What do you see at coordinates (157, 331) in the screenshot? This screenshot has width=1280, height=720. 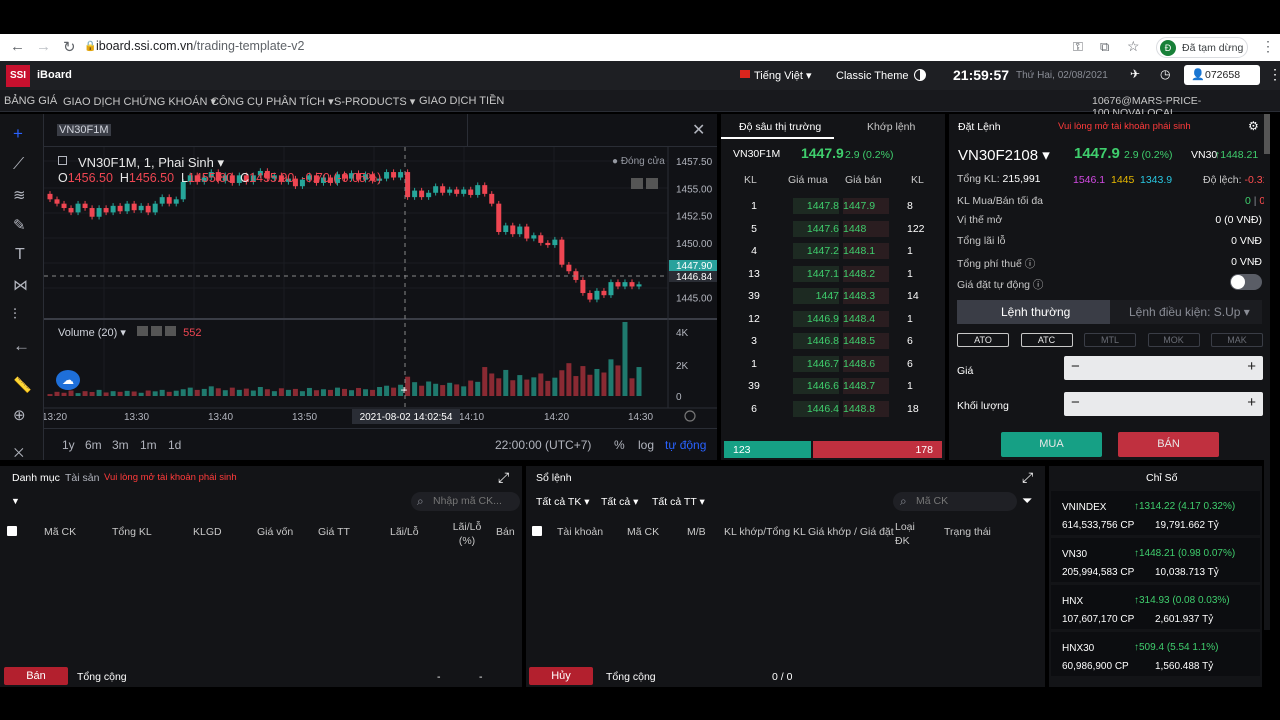 I see `volume-settings-icon` at bounding box center [157, 331].